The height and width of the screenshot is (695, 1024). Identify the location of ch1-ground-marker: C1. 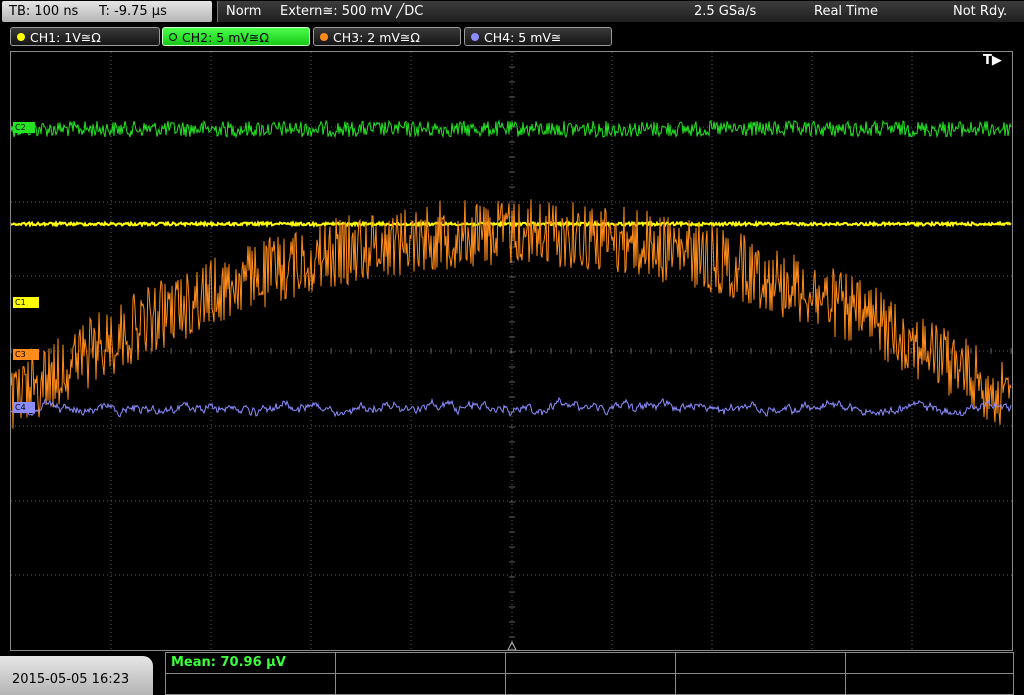
(26, 302).